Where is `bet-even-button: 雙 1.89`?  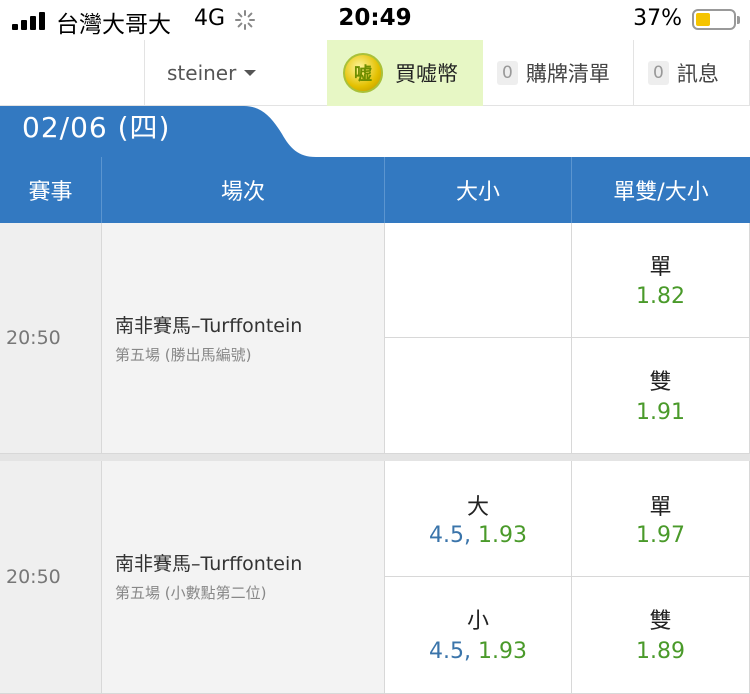
bet-even-button: 雙 1.89 is located at coordinates (661, 635).